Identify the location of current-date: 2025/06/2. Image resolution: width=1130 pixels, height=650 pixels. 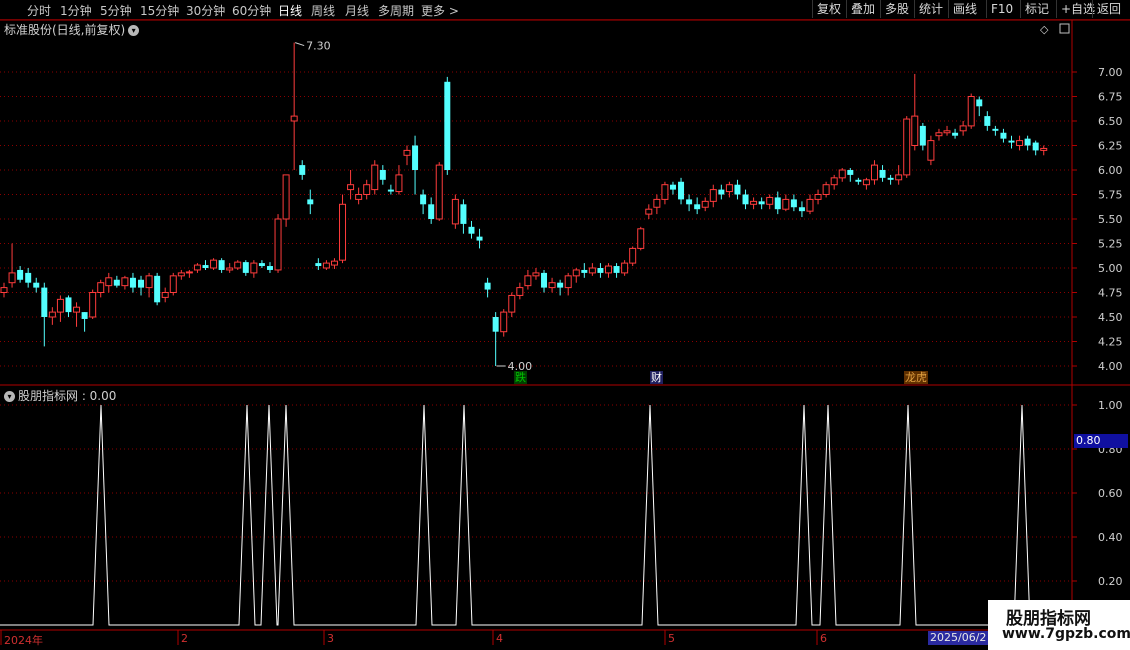
(958, 638).